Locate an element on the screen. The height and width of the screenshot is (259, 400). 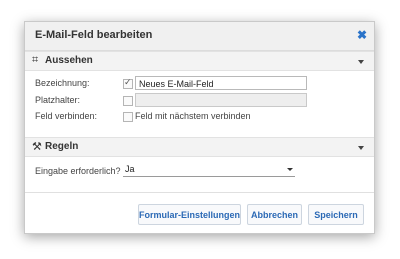
placeholder-label: Platzhalter: is located at coordinates (58, 100).